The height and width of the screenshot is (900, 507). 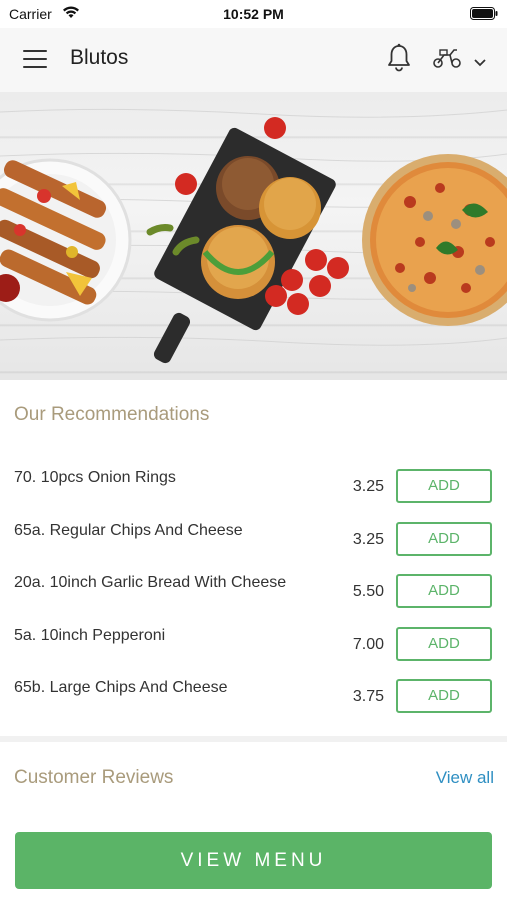 I want to click on item-name: 65b. Large Chips And Cheese, so click(x=121, y=687).